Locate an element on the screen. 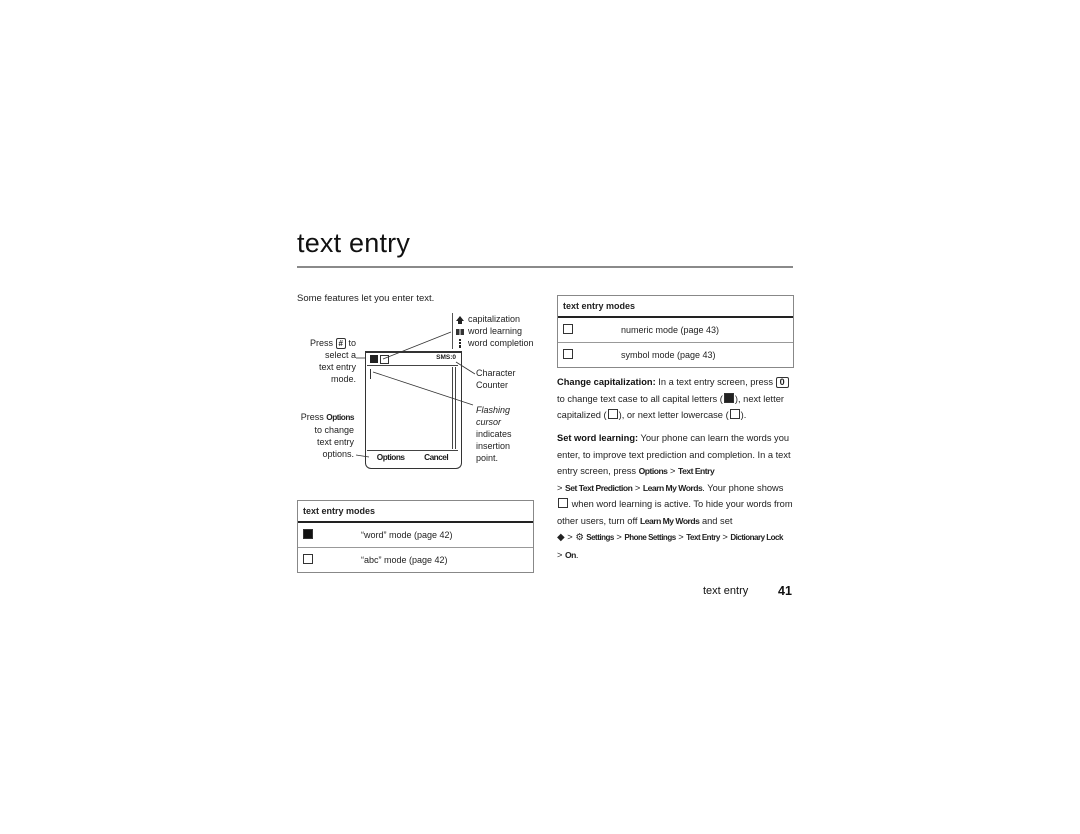  leader-lines is located at coordinates (415, 394).